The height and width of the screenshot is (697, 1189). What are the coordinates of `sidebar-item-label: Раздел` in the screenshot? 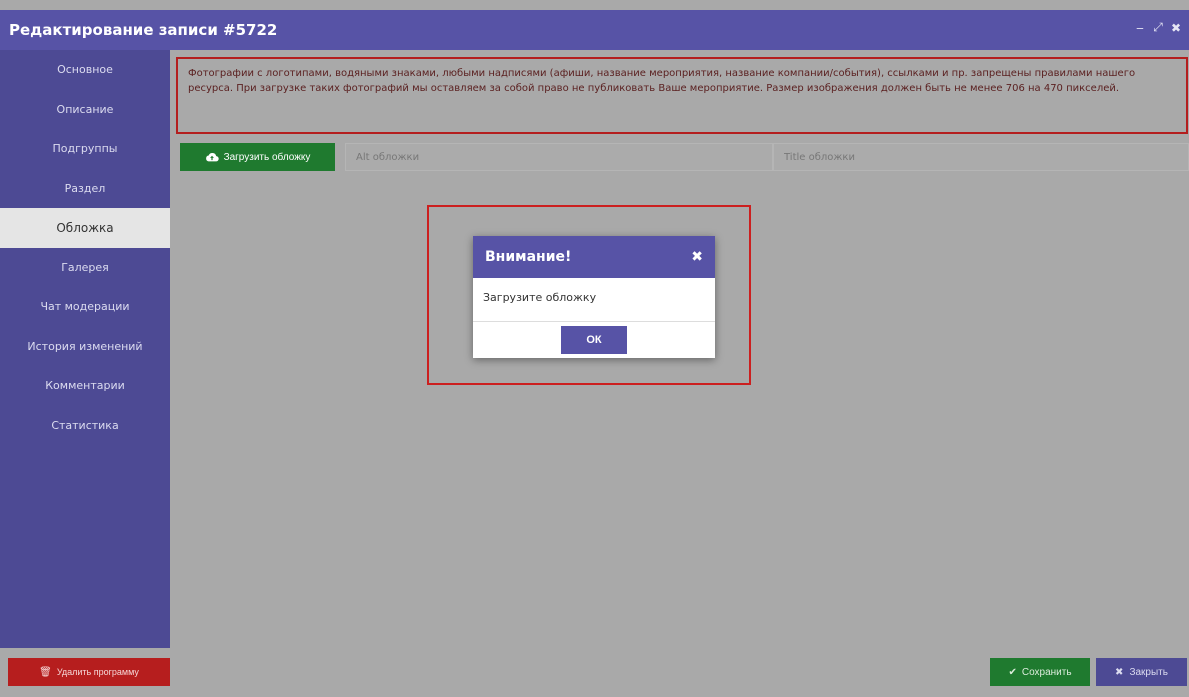 It's located at (85, 188).